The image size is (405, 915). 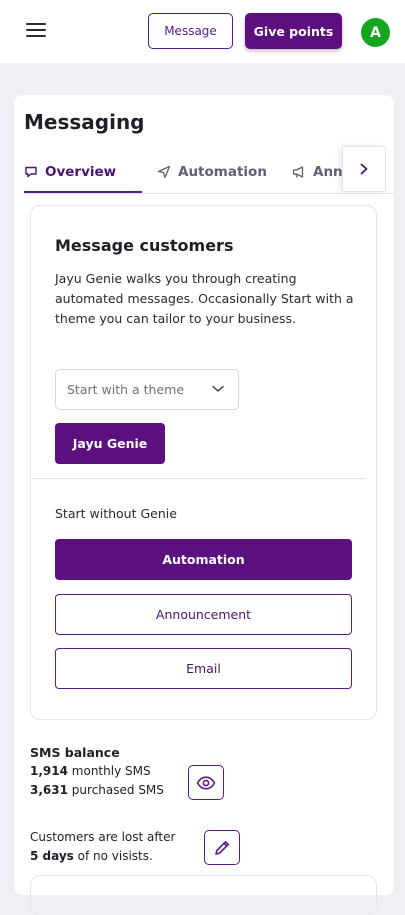 What do you see at coordinates (117, 790) in the screenshot?
I see `sms-purchased-label: purchased SMS` at bounding box center [117, 790].